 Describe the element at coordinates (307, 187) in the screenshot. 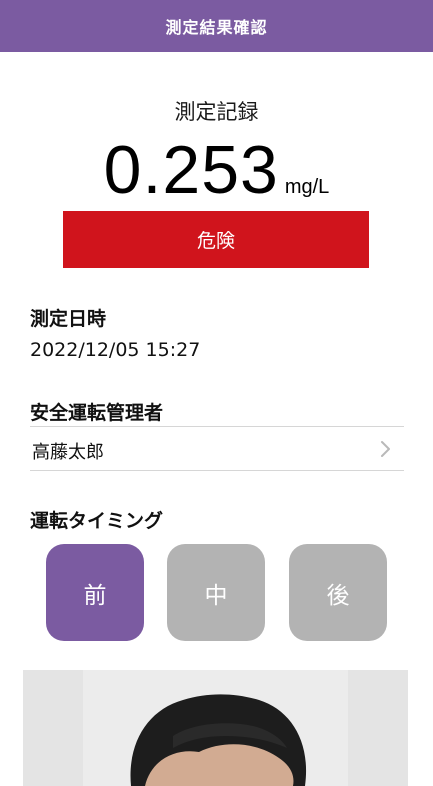

I see `measurement-unit: mg/L` at that location.